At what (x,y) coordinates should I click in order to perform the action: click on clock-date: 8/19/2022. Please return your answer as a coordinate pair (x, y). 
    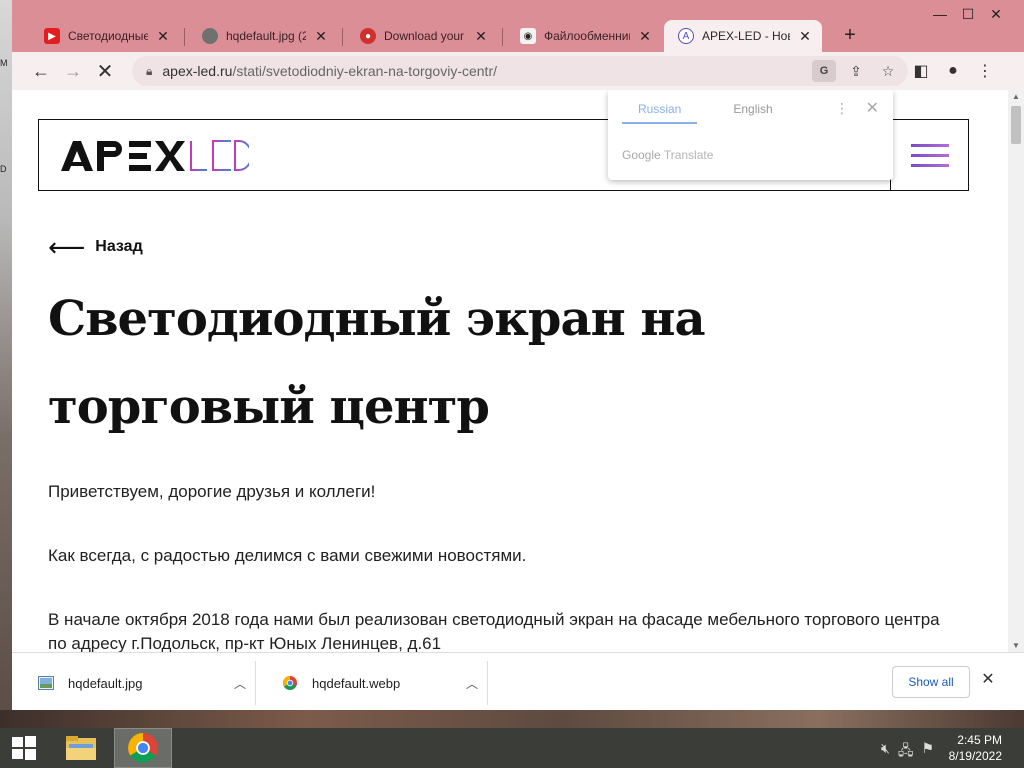
    Looking at the image, I should click on (975, 756).